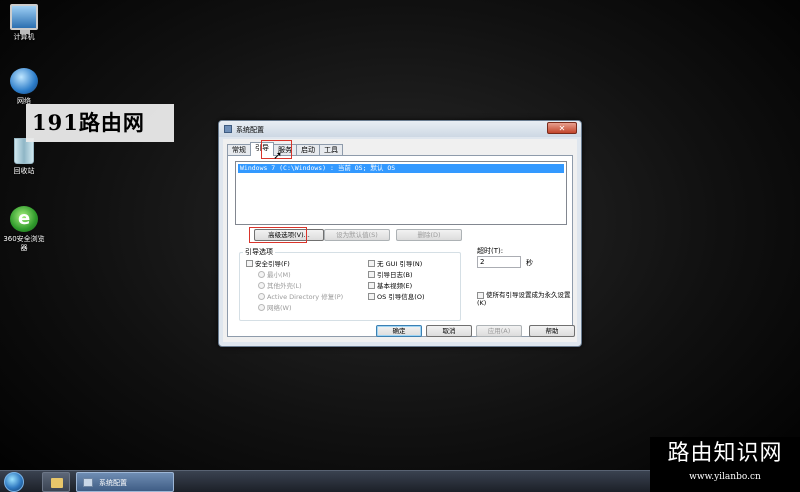 Image resolution: width=800 pixels, height=492 pixels. I want to click on network-radio: 网络(W), so click(275, 308).